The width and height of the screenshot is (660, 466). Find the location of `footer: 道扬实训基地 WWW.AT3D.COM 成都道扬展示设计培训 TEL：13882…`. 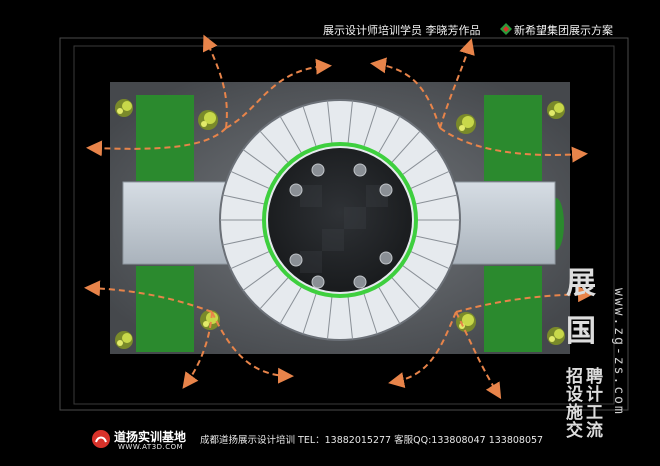

footer: 道扬实训基地 WWW.AT3D.COM 成都道扬展示设计培训 TEL：13882… is located at coordinates (330, 439).